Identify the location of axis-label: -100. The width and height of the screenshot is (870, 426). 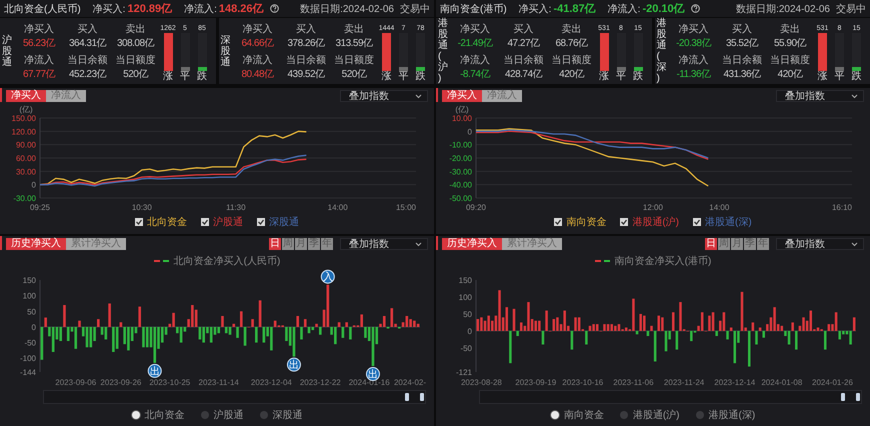
(28, 359).